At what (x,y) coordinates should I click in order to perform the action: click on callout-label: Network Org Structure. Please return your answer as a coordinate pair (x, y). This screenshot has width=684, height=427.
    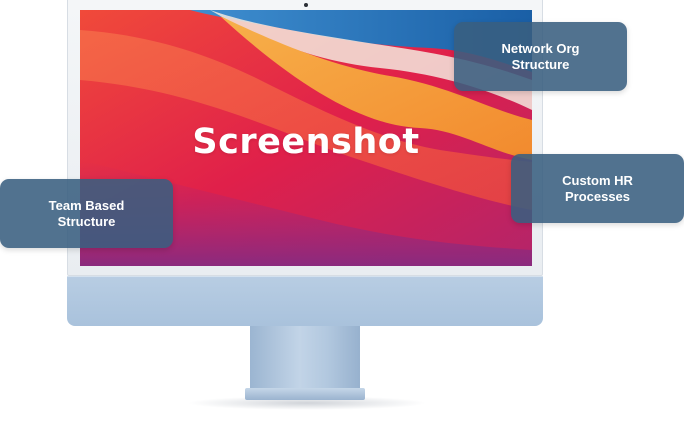
    Looking at the image, I should click on (540, 56).